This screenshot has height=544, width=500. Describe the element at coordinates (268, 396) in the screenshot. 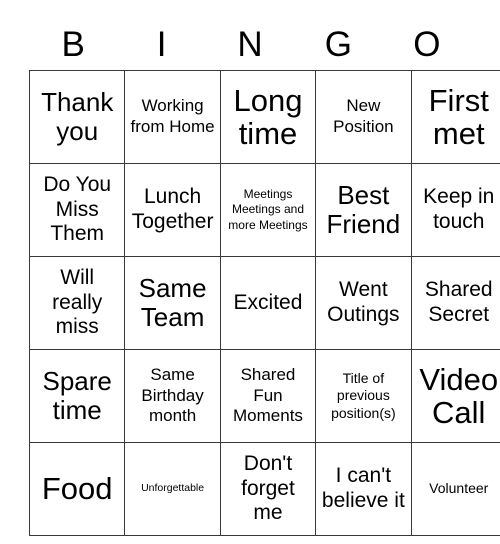

I see `bingo-cell: Shared Fun Moments` at that location.